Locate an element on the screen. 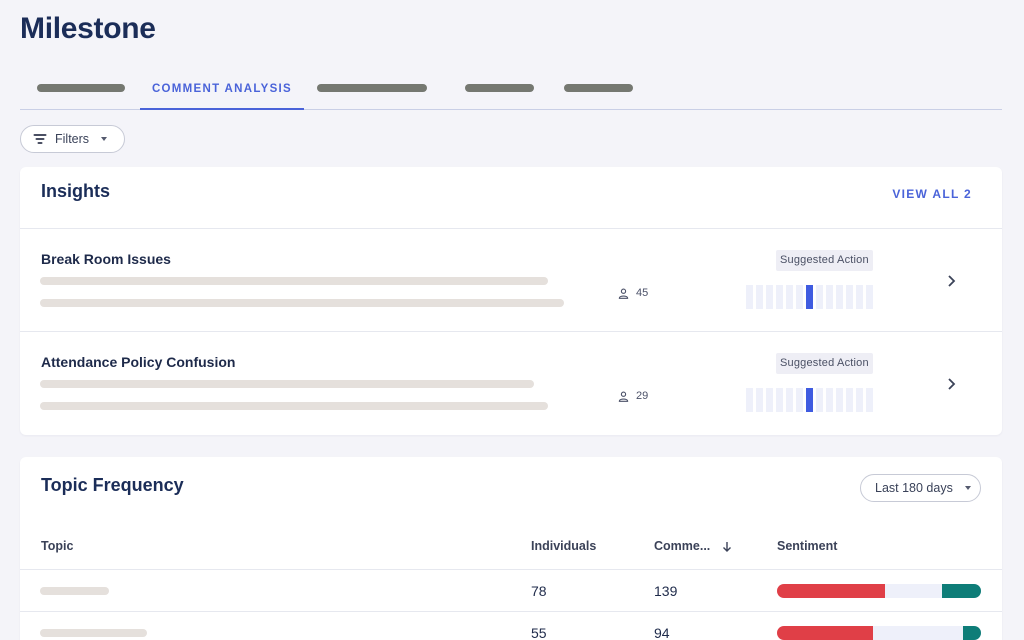 The height and width of the screenshot is (640, 1024). page-title: Milestone is located at coordinates (88, 28).